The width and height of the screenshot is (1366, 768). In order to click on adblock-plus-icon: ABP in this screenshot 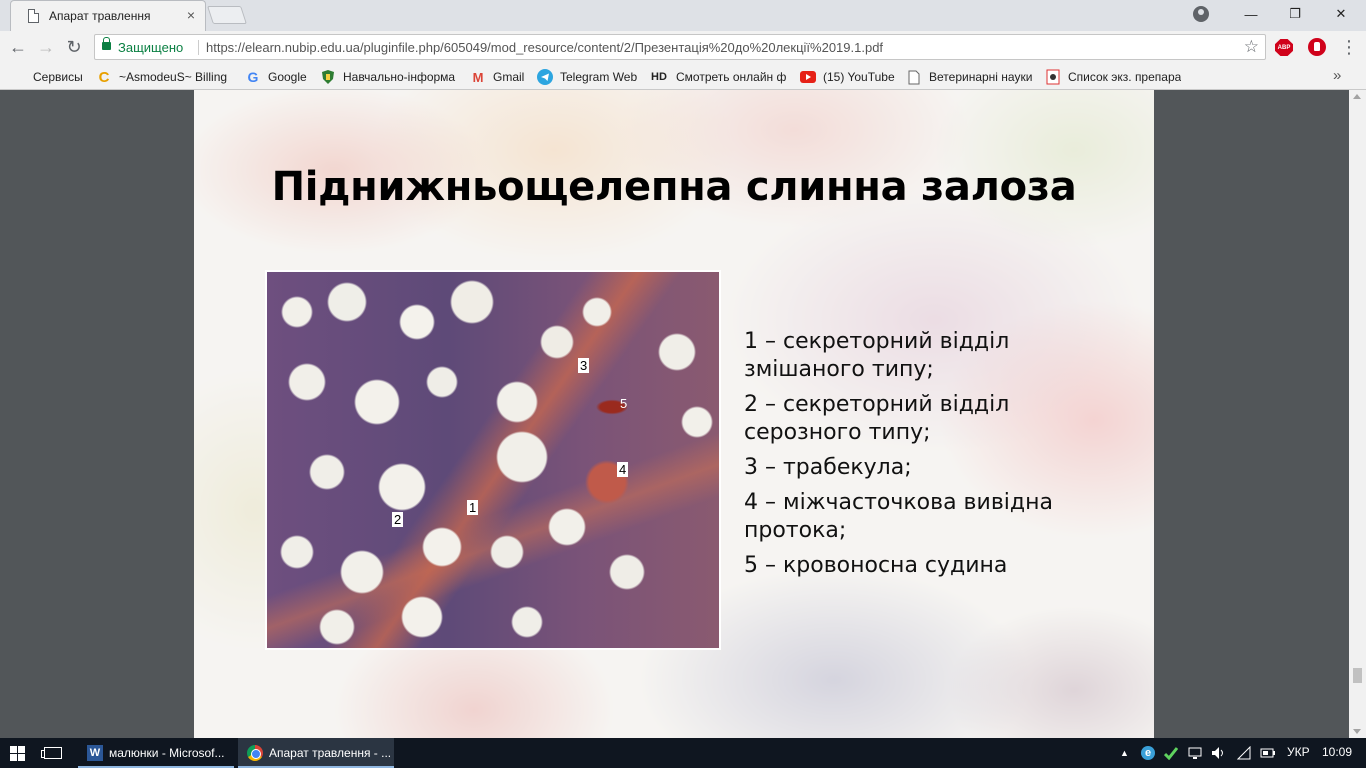, I will do `click(1284, 47)`.